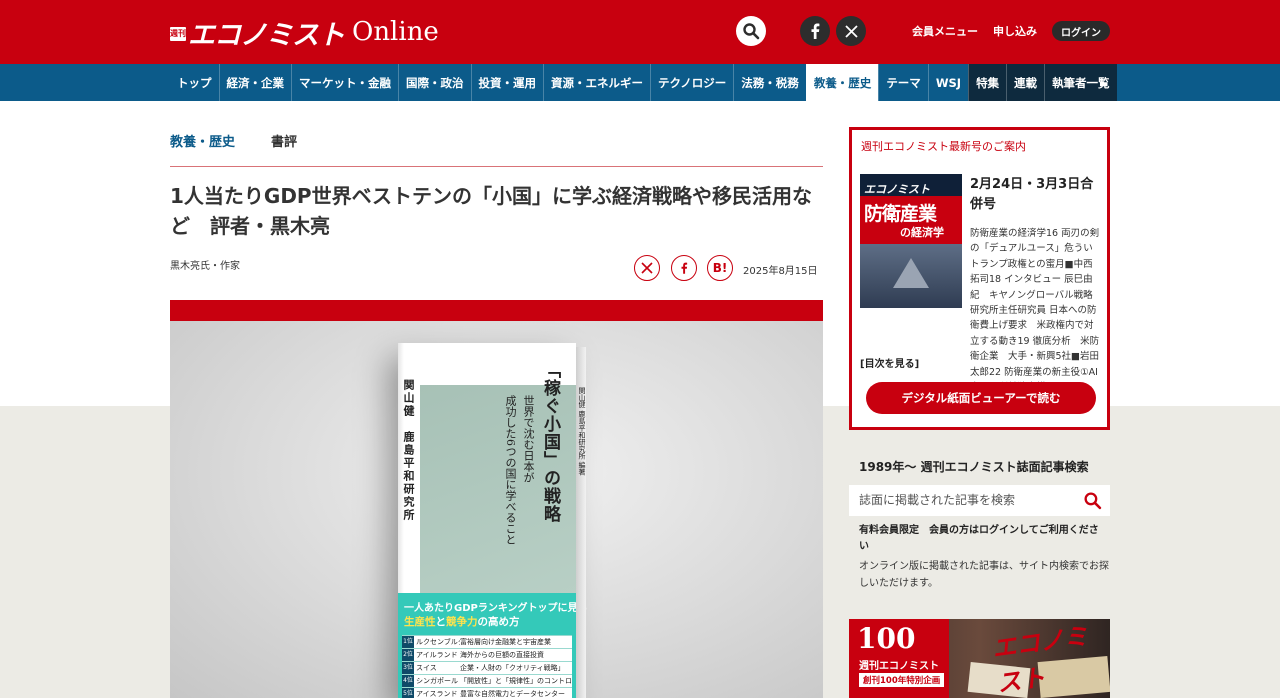  Describe the element at coordinates (505, 642) in the screenshot. I see `band-desc: 富裕層向け金融業と宇宙産業` at that location.